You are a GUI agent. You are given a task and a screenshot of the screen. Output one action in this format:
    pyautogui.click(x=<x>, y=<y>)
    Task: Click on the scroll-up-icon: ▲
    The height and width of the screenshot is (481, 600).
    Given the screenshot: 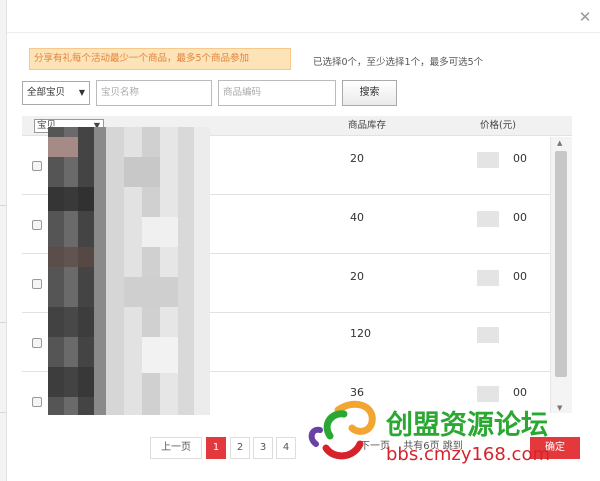 What is the action you would take?
    pyautogui.click(x=559, y=143)
    